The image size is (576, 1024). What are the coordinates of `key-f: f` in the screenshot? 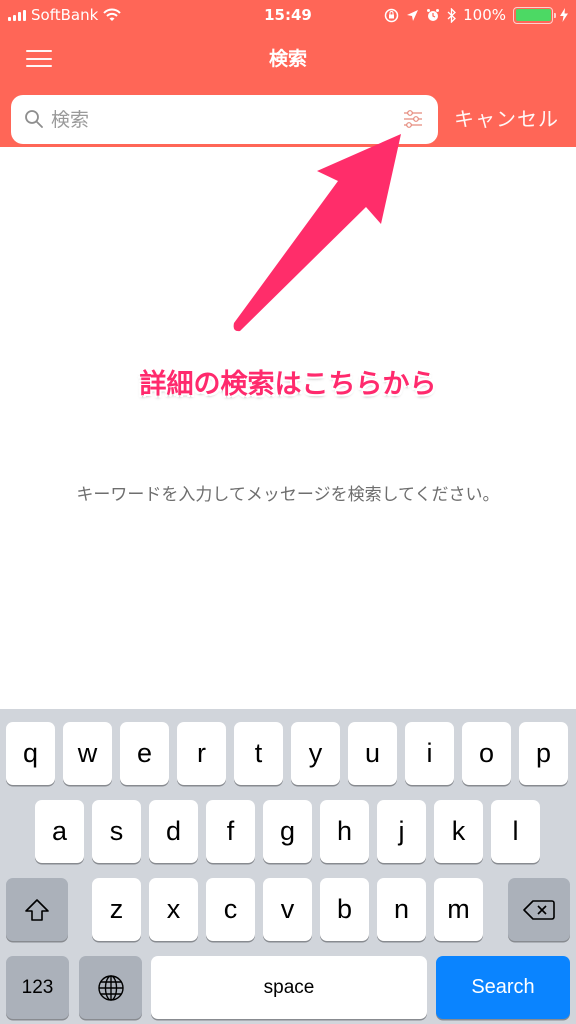 It's located at (230, 831).